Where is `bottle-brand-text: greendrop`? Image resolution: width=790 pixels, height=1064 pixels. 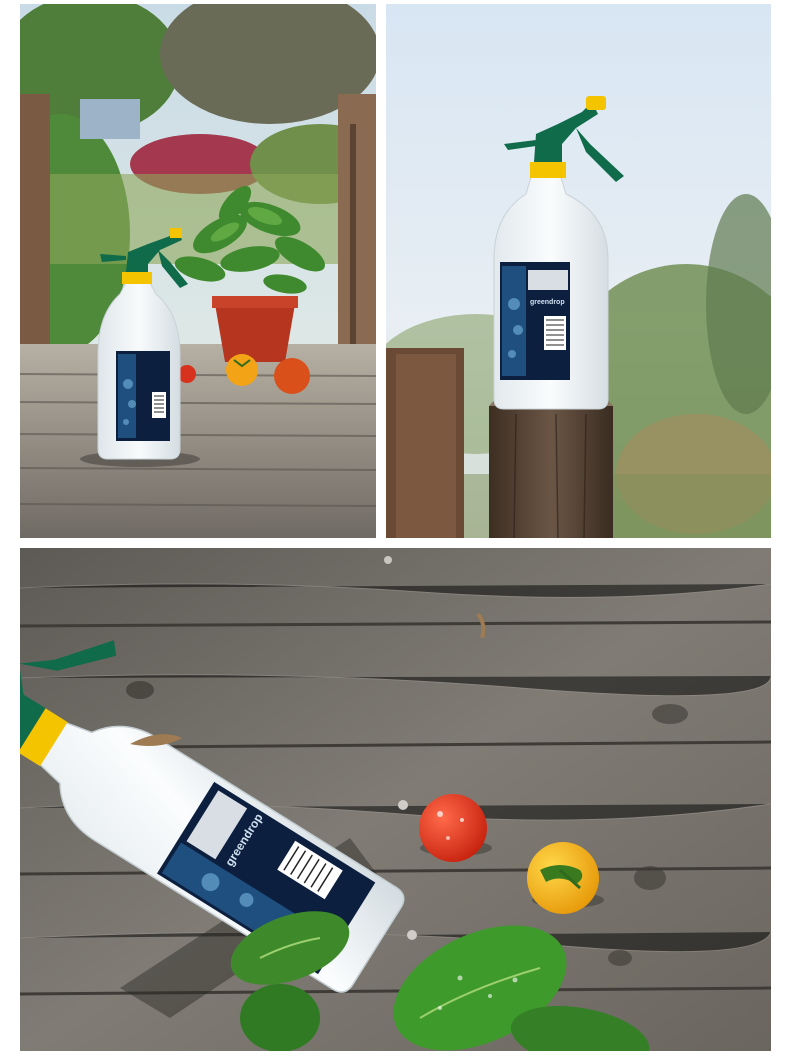
bottle-brand-text: greendrop is located at coordinates (547, 302).